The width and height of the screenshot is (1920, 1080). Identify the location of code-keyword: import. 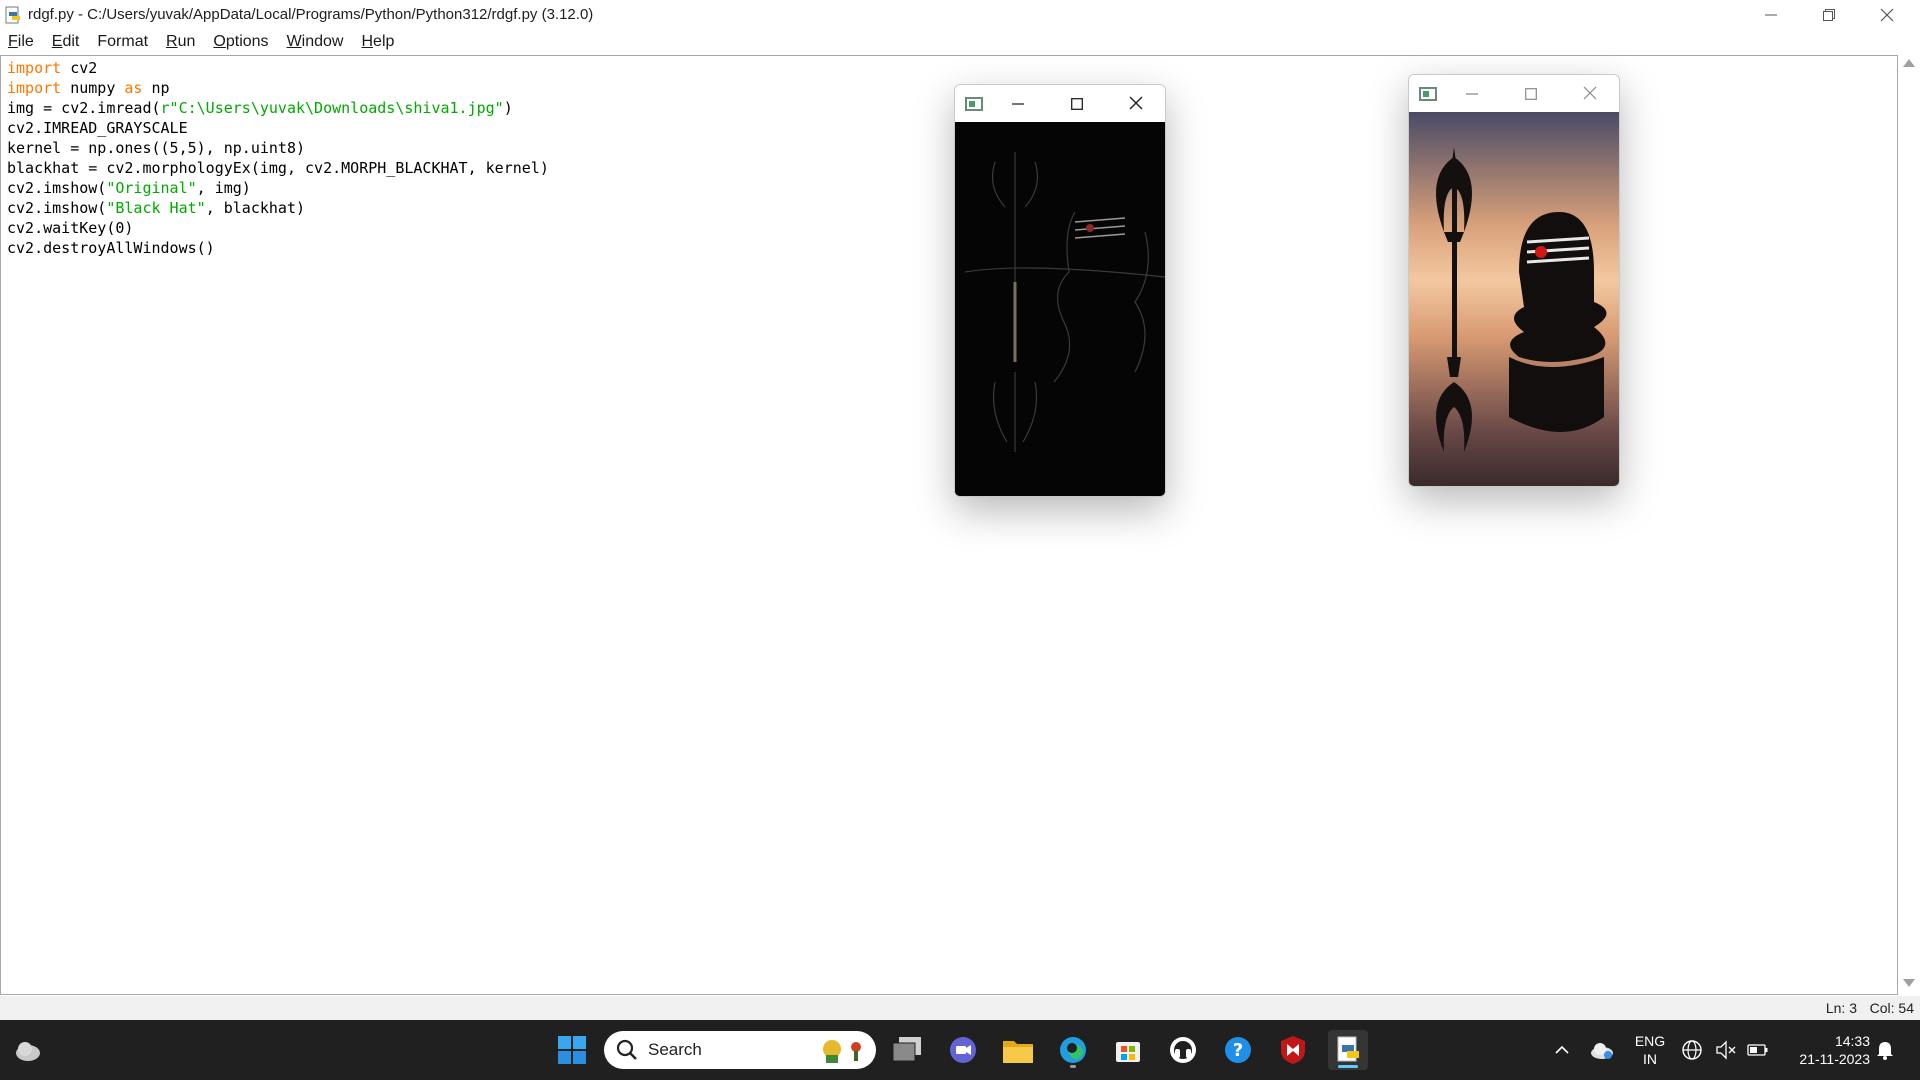
(34, 68).